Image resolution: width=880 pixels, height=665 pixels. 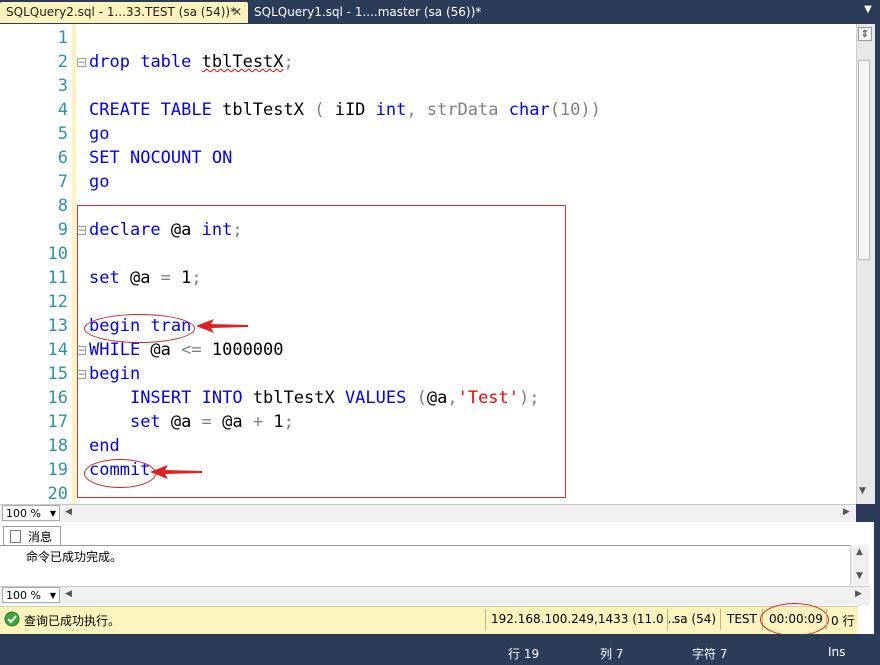 I want to click on tab-sqlquery1-label: SQLQuery1.sql - 1....master (sa (56))*, so click(x=368, y=12).